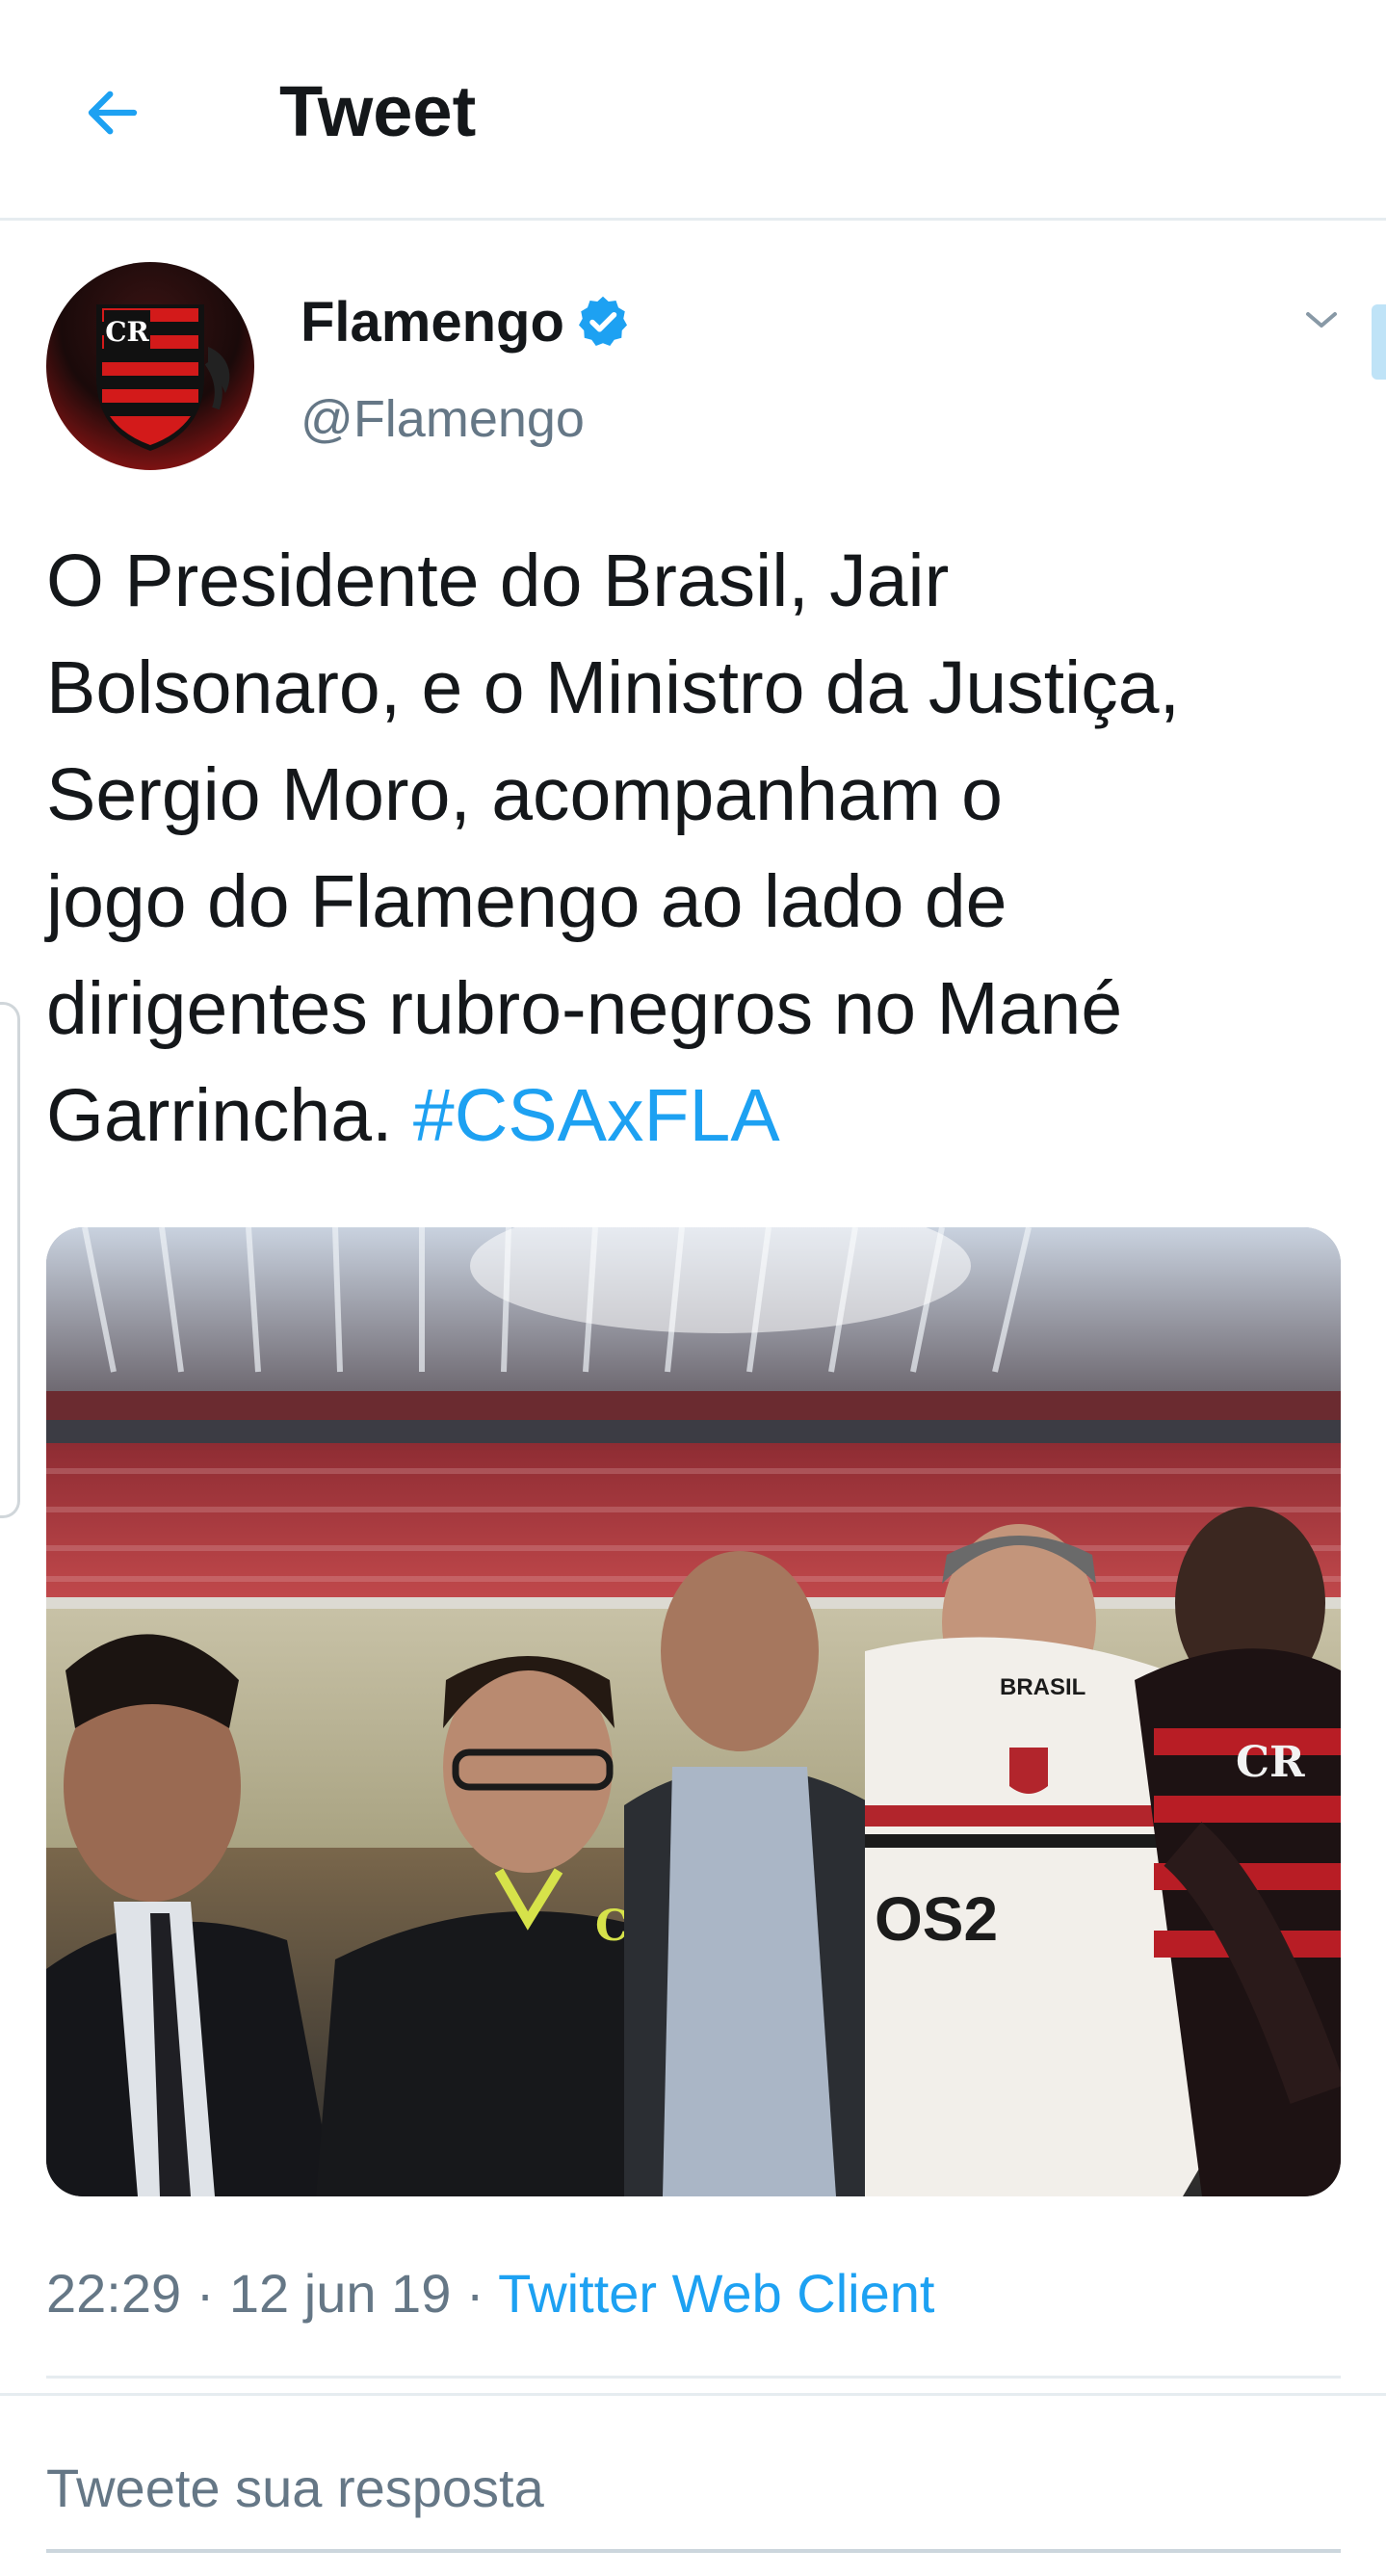  I want to click on back-button, so click(113, 113).